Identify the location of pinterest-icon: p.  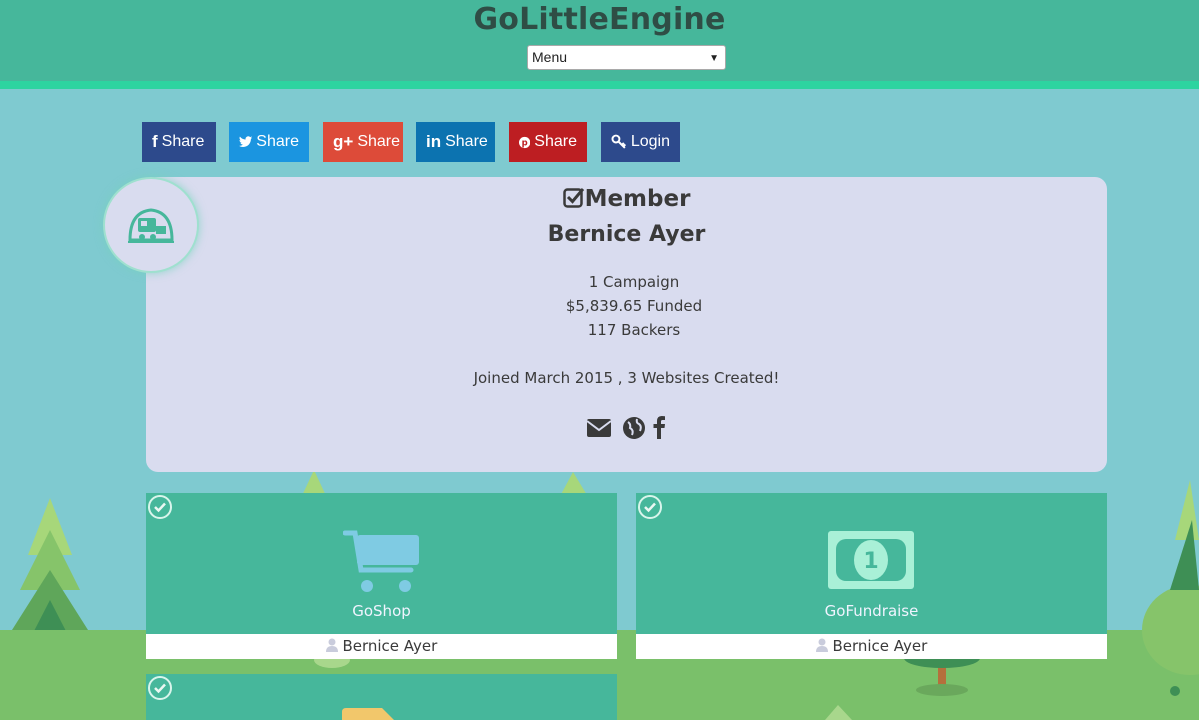
(525, 142).